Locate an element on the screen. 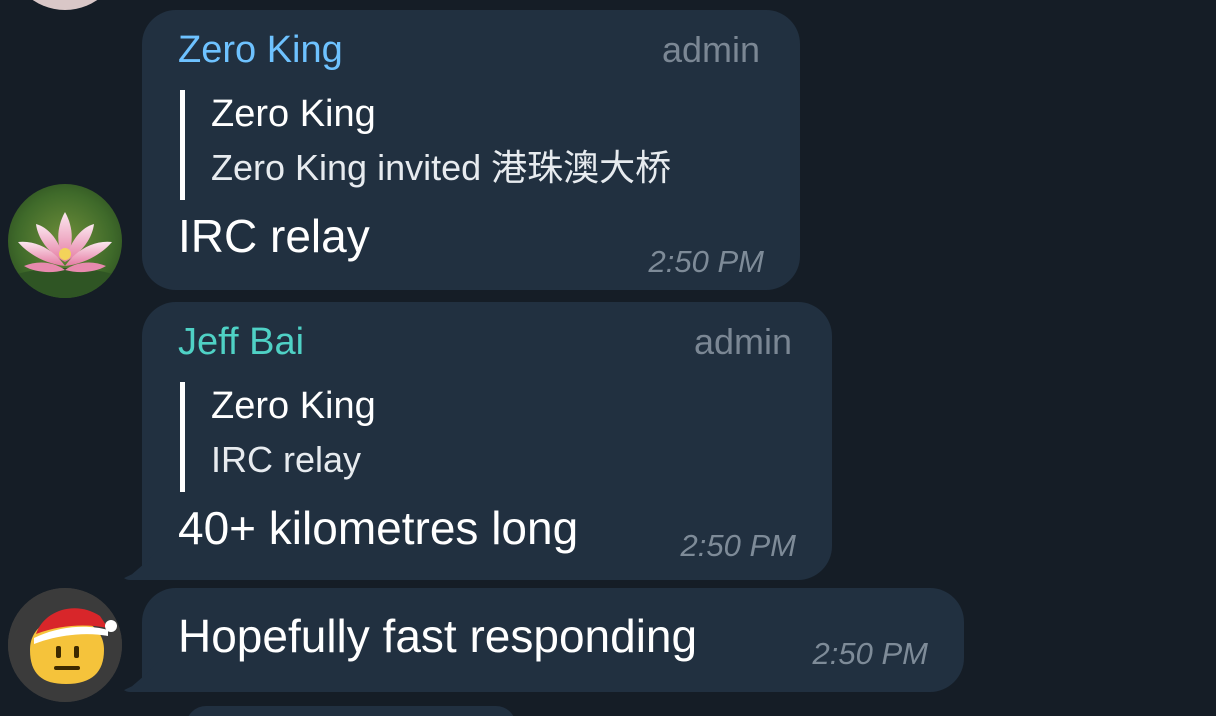 This screenshot has width=1216, height=716. message-text: Hopefully fast responding is located at coordinates (438, 636).